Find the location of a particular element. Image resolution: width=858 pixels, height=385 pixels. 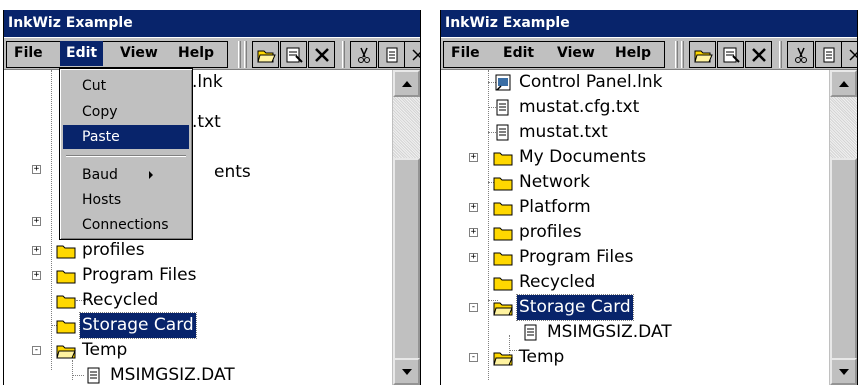

menu-item-paste: Paste is located at coordinates (126, 137).